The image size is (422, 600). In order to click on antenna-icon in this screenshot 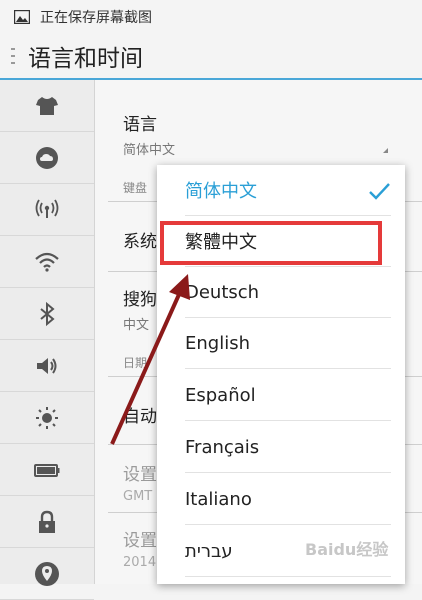, I will do `click(47, 208)`.